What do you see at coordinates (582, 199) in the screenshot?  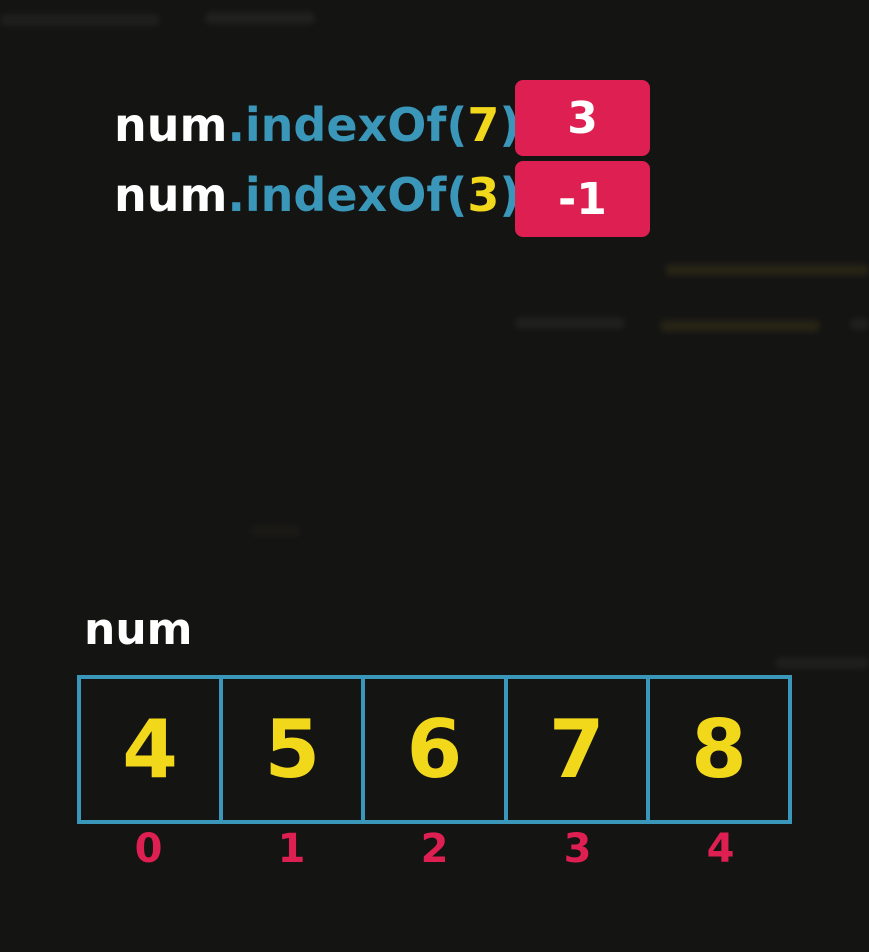 I see `result-badge: -1` at bounding box center [582, 199].